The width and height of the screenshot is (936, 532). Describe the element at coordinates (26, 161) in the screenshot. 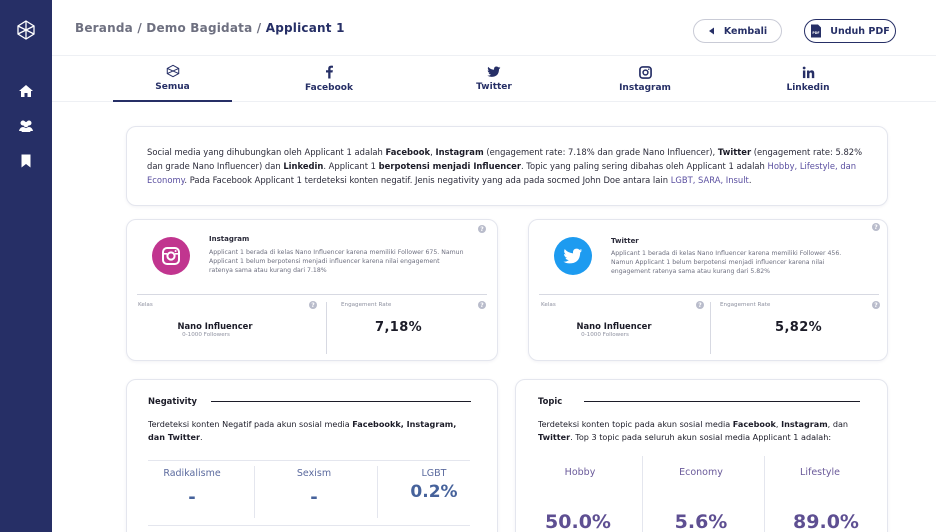

I see `bookmark-icon` at that location.